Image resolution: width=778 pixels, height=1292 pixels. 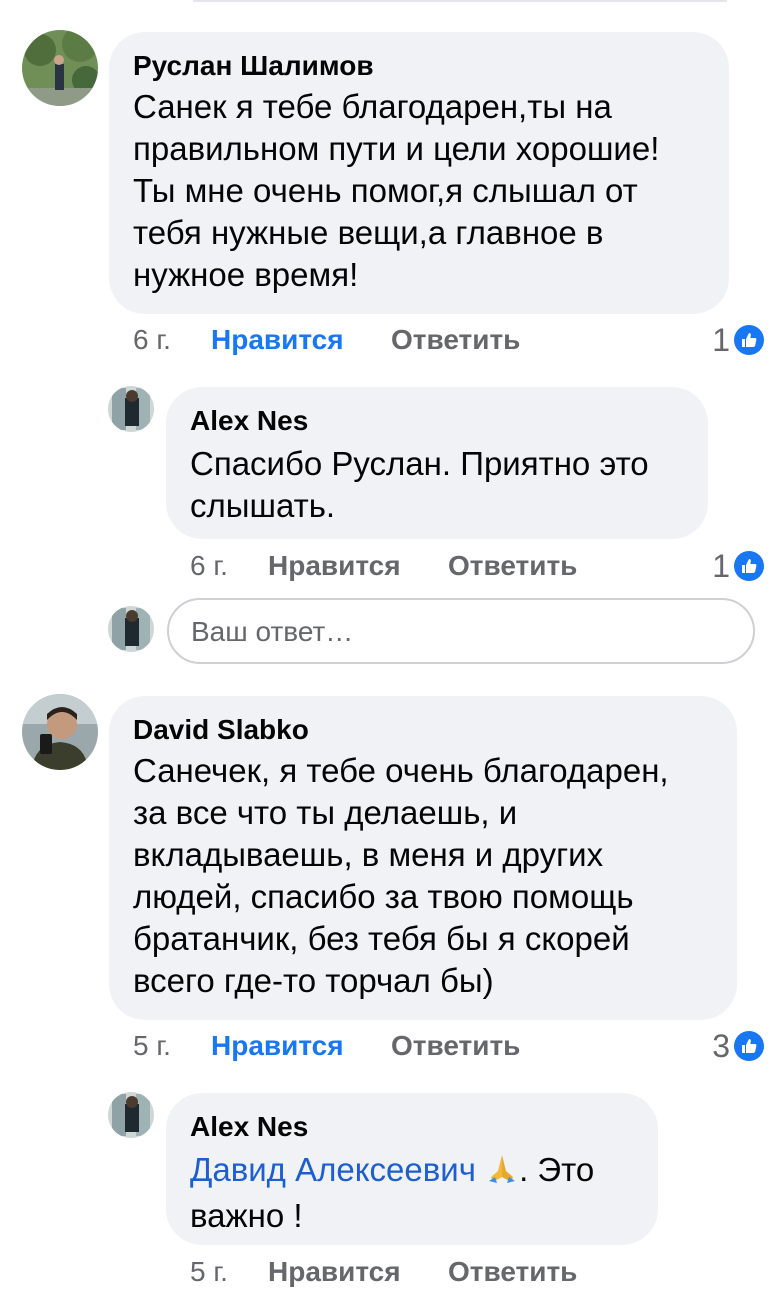 I want to click on ruslan-avatar-photo-icon, so click(x=60, y=68).